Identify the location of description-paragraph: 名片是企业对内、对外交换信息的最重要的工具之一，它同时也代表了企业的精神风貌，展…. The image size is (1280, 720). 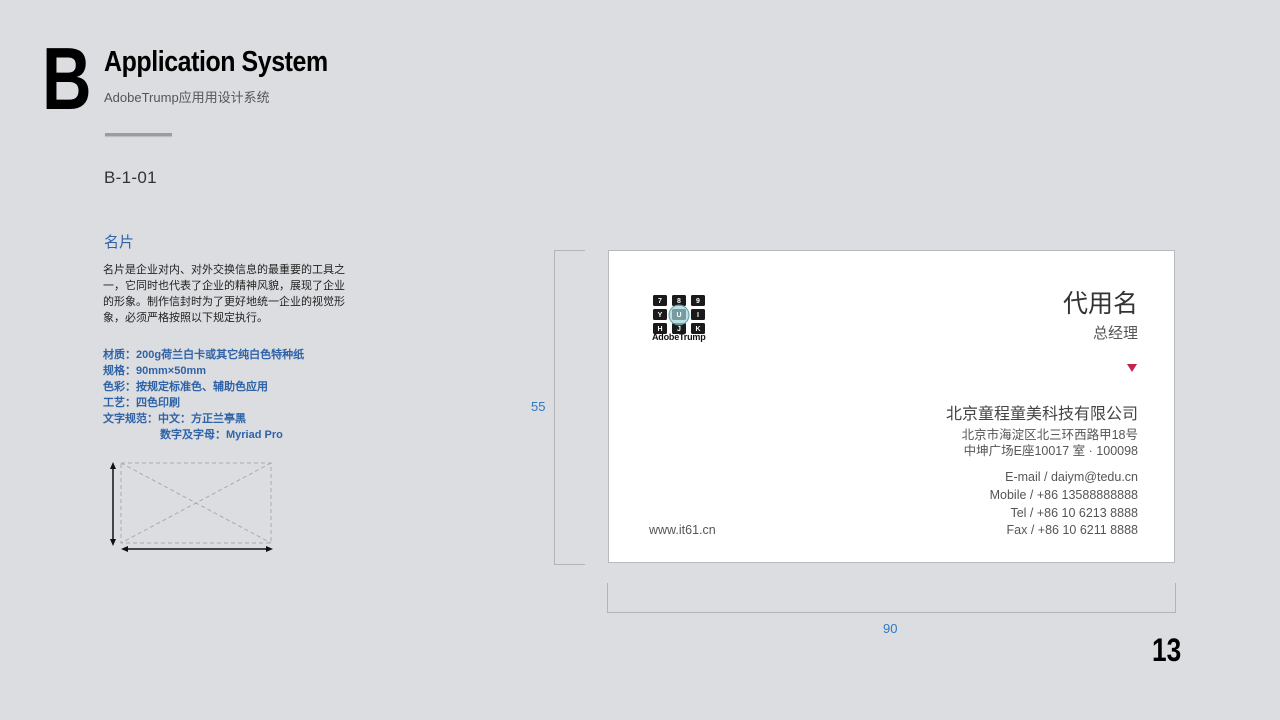
(224, 294).